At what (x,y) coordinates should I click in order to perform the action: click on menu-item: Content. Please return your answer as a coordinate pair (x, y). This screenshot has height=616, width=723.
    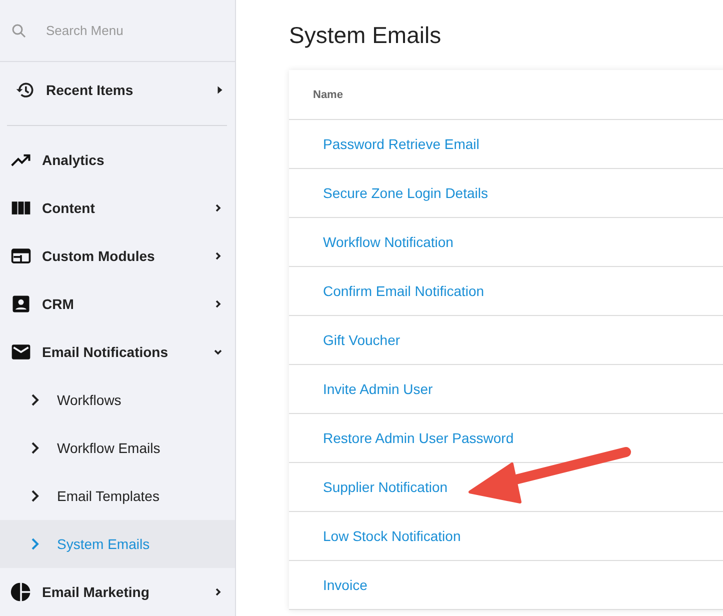
    Looking at the image, I should click on (117, 208).